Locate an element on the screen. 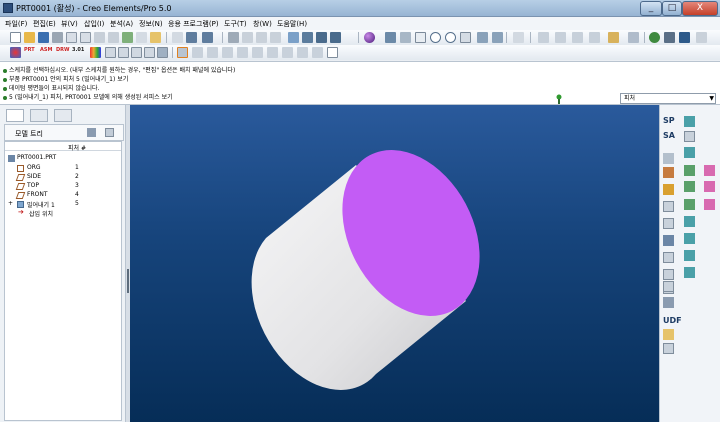 This screenshot has height=422, width=720. chamfer-icon is located at coordinates (689, 238).